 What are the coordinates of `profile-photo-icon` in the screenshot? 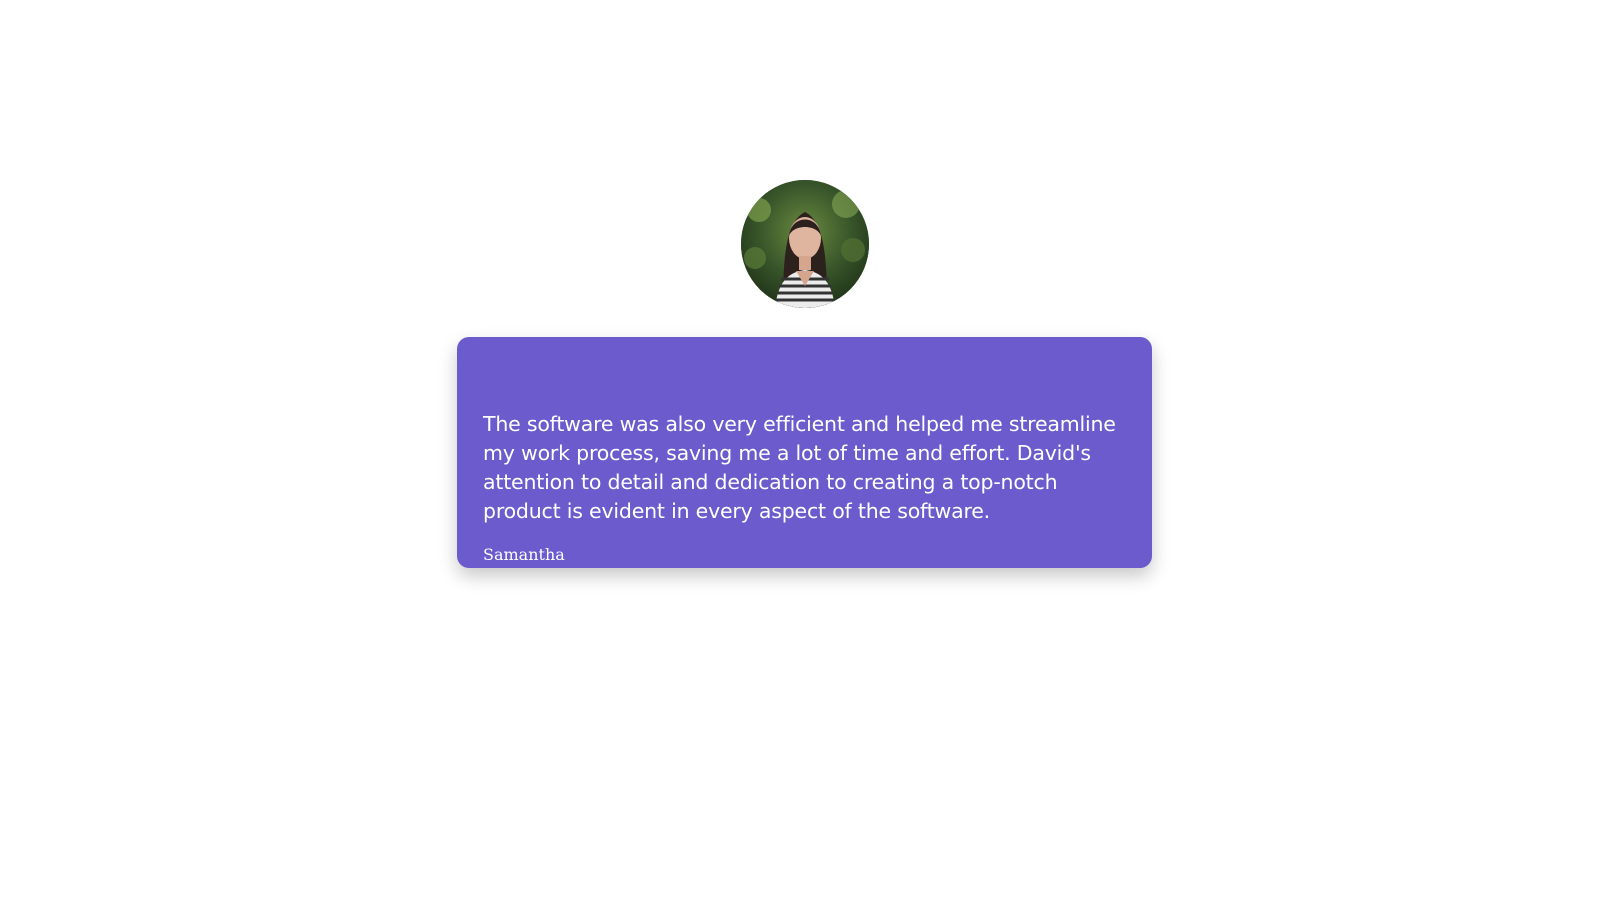 It's located at (805, 244).